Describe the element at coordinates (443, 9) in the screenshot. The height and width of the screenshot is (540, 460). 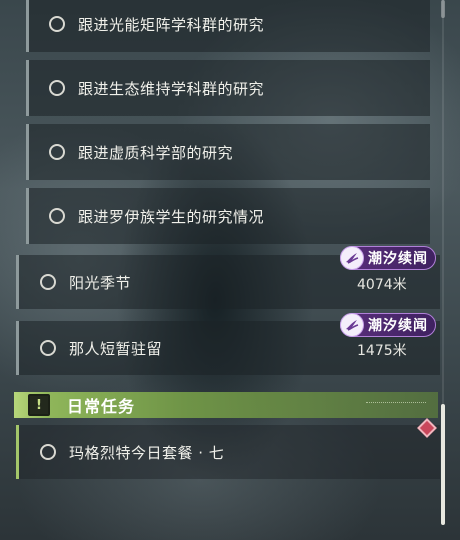
I see `scrollbar-top-cap` at that location.